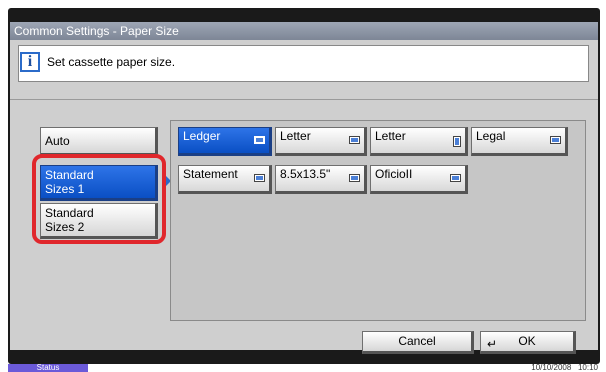 This screenshot has height=372, width=606. I want to click on info-icon: i, so click(30, 62).